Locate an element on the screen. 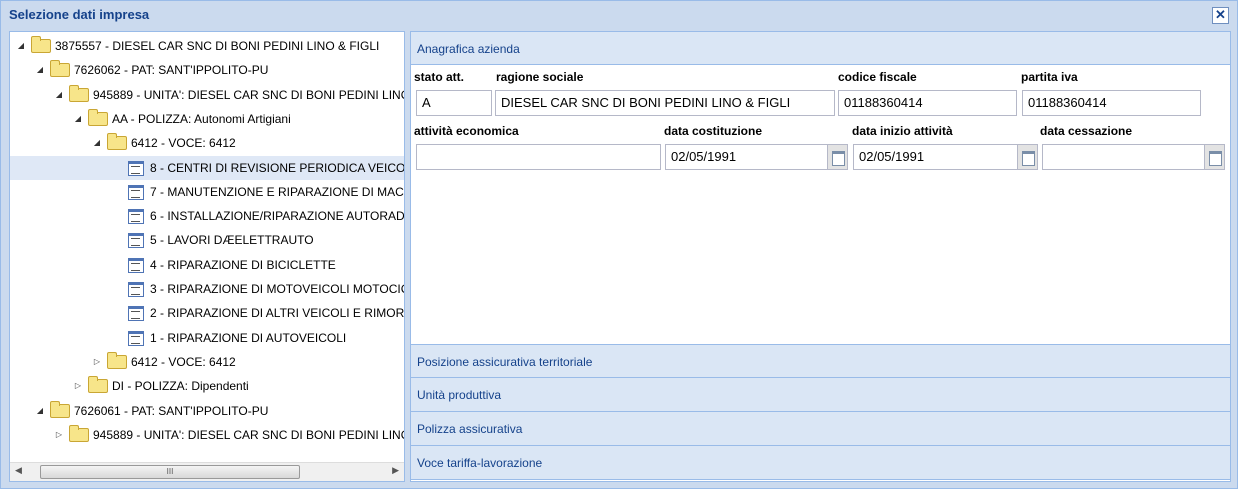 This screenshot has width=1238, height=489. tree-node: ◢ AA - POLIZZA: Autonomi Artigiani is located at coordinates (207, 119).